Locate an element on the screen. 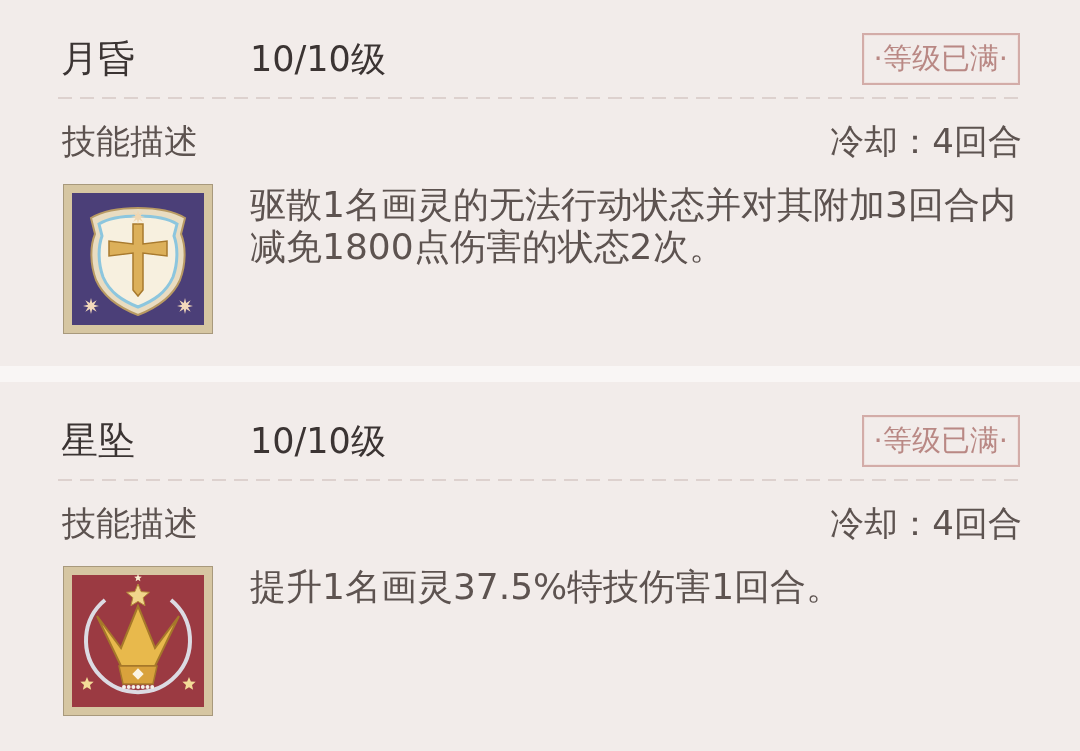 The image size is (1080, 751). skill-name: 星坠 is located at coordinates (98, 441).